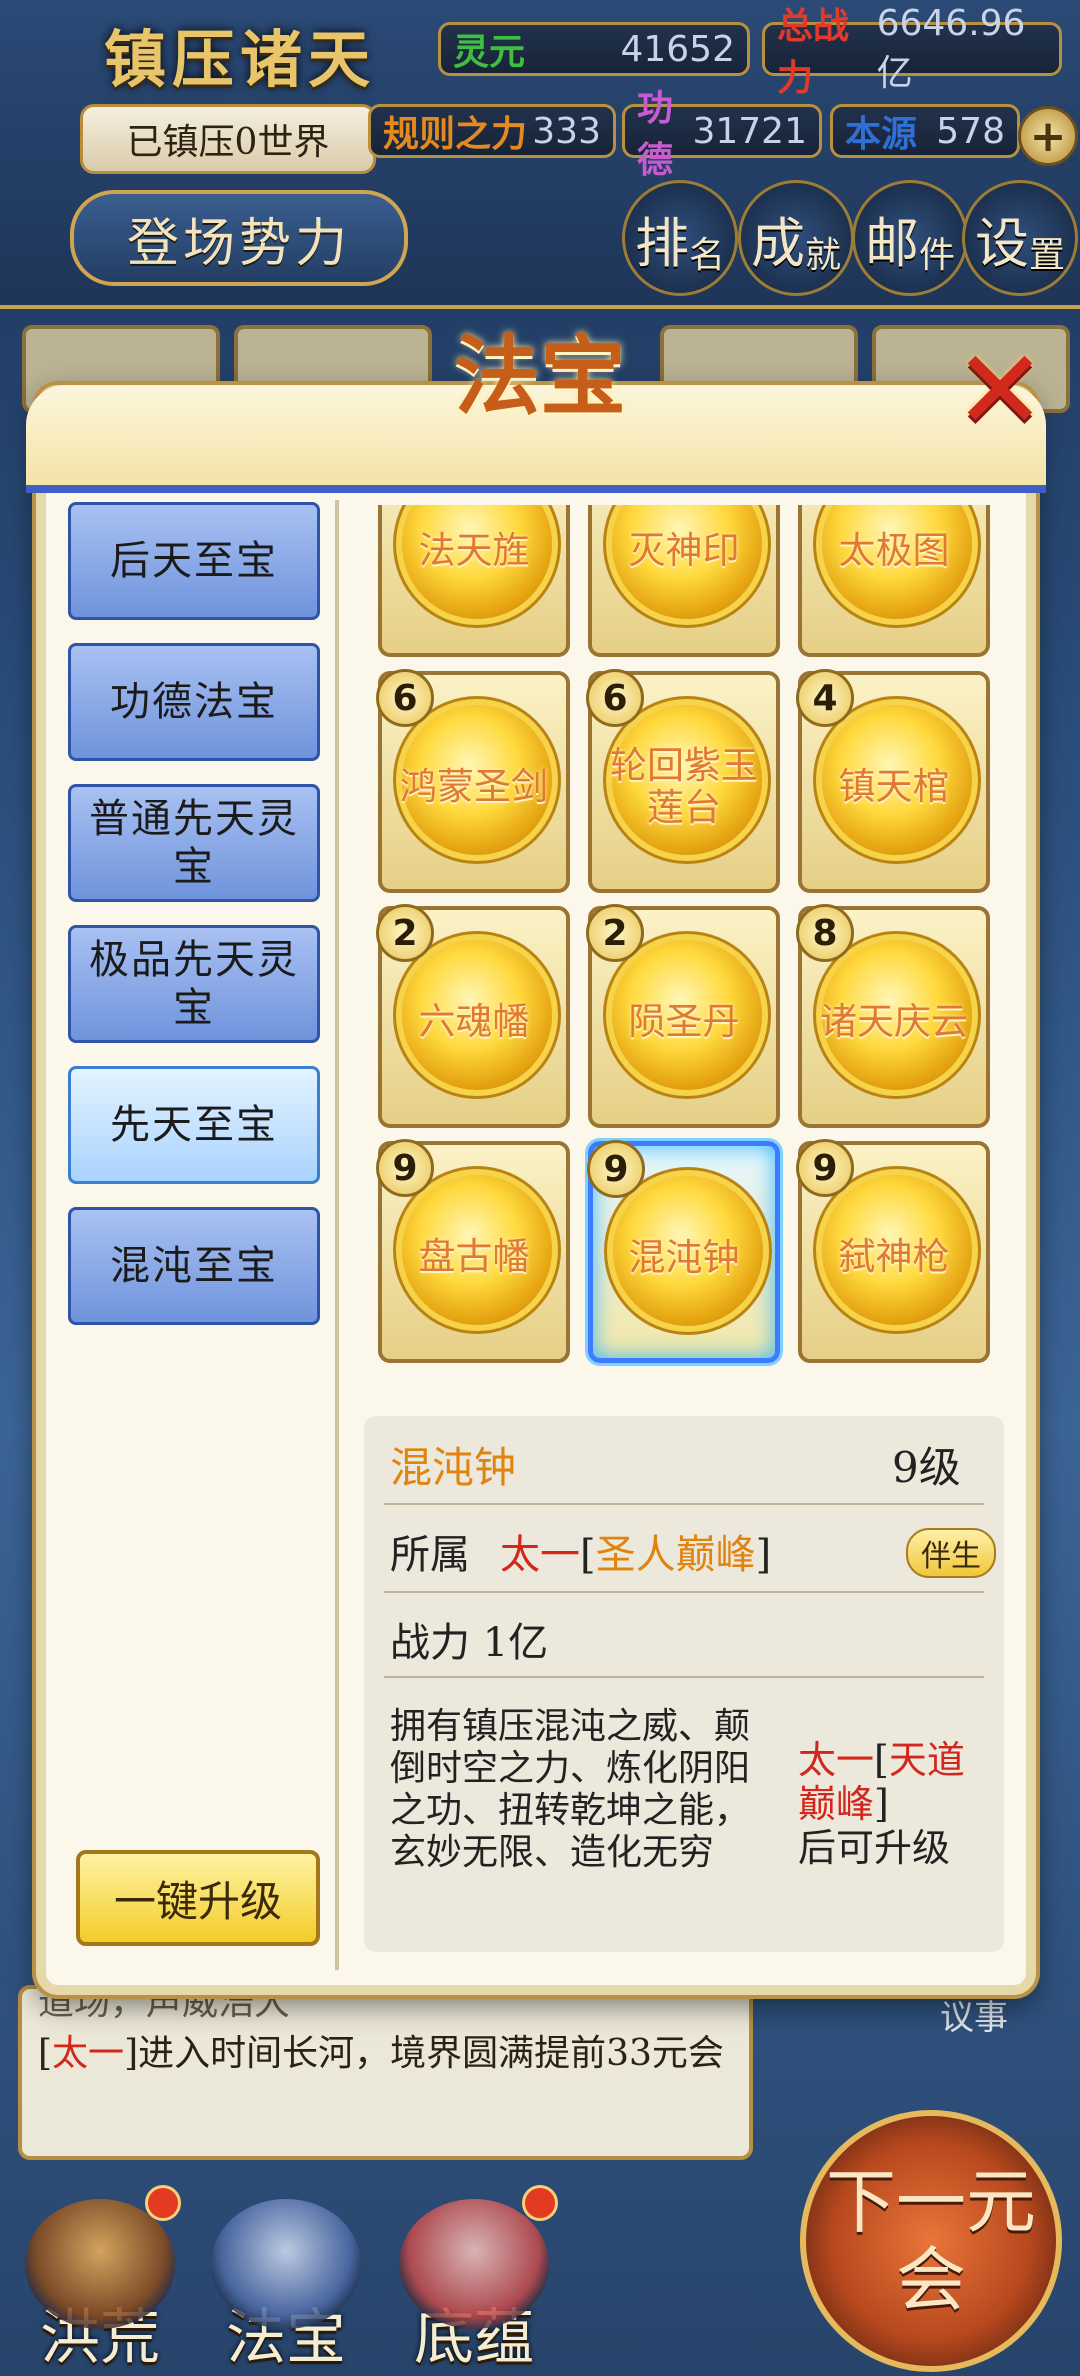  Describe the element at coordinates (684, 1257) in the screenshot. I see `treasure-card-name: 混沌钟` at that location.